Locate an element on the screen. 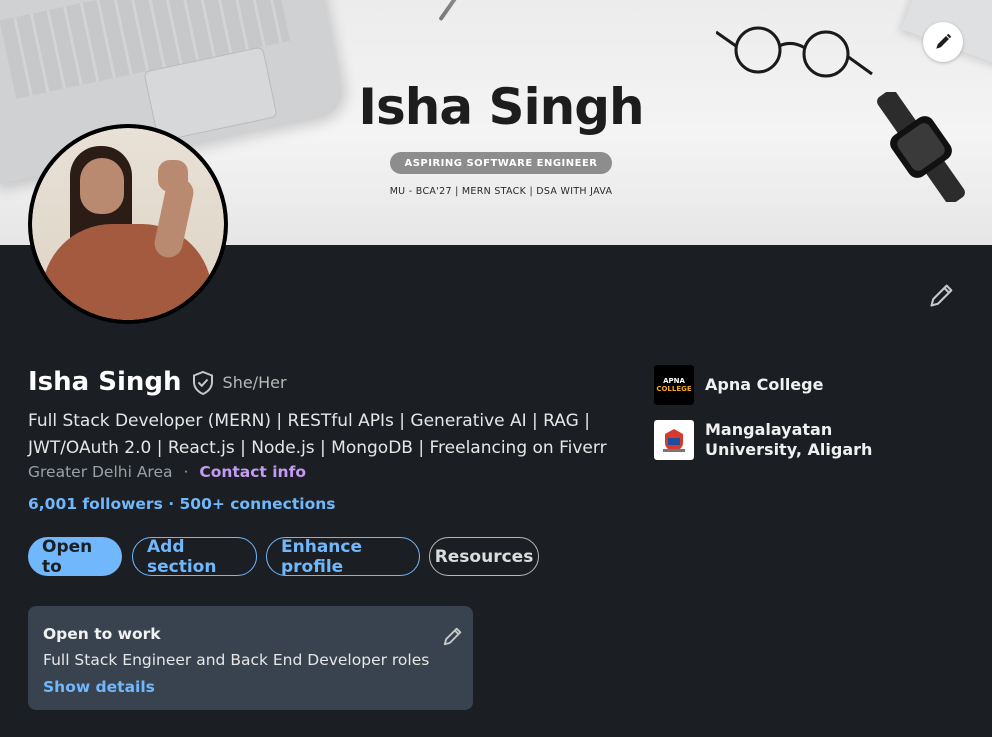 The height and width of the screenshot is (737, 992). edit-banner-button is located at coordinates (943, 42).